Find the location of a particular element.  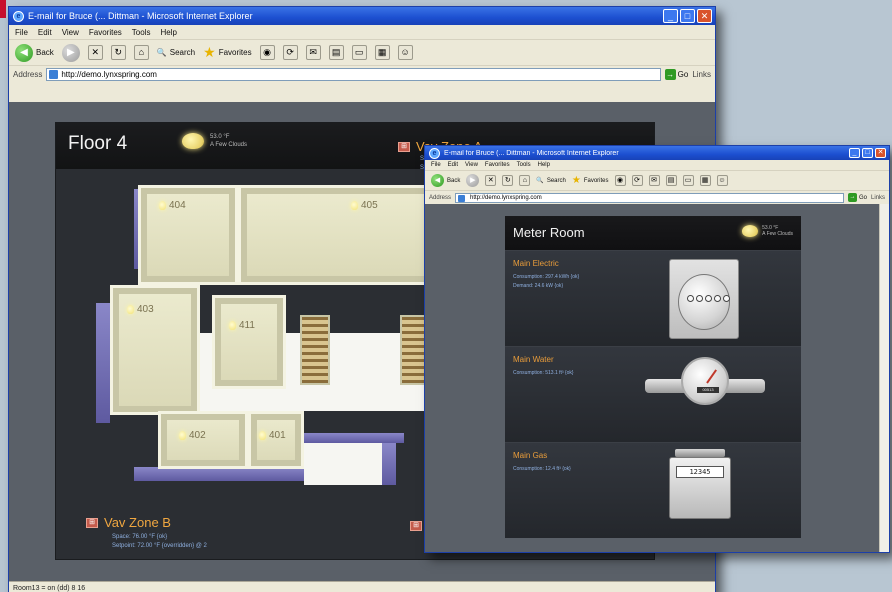

zone-b-space: Space: 76.00 °F {ok} is located at coordinates (140, 537).